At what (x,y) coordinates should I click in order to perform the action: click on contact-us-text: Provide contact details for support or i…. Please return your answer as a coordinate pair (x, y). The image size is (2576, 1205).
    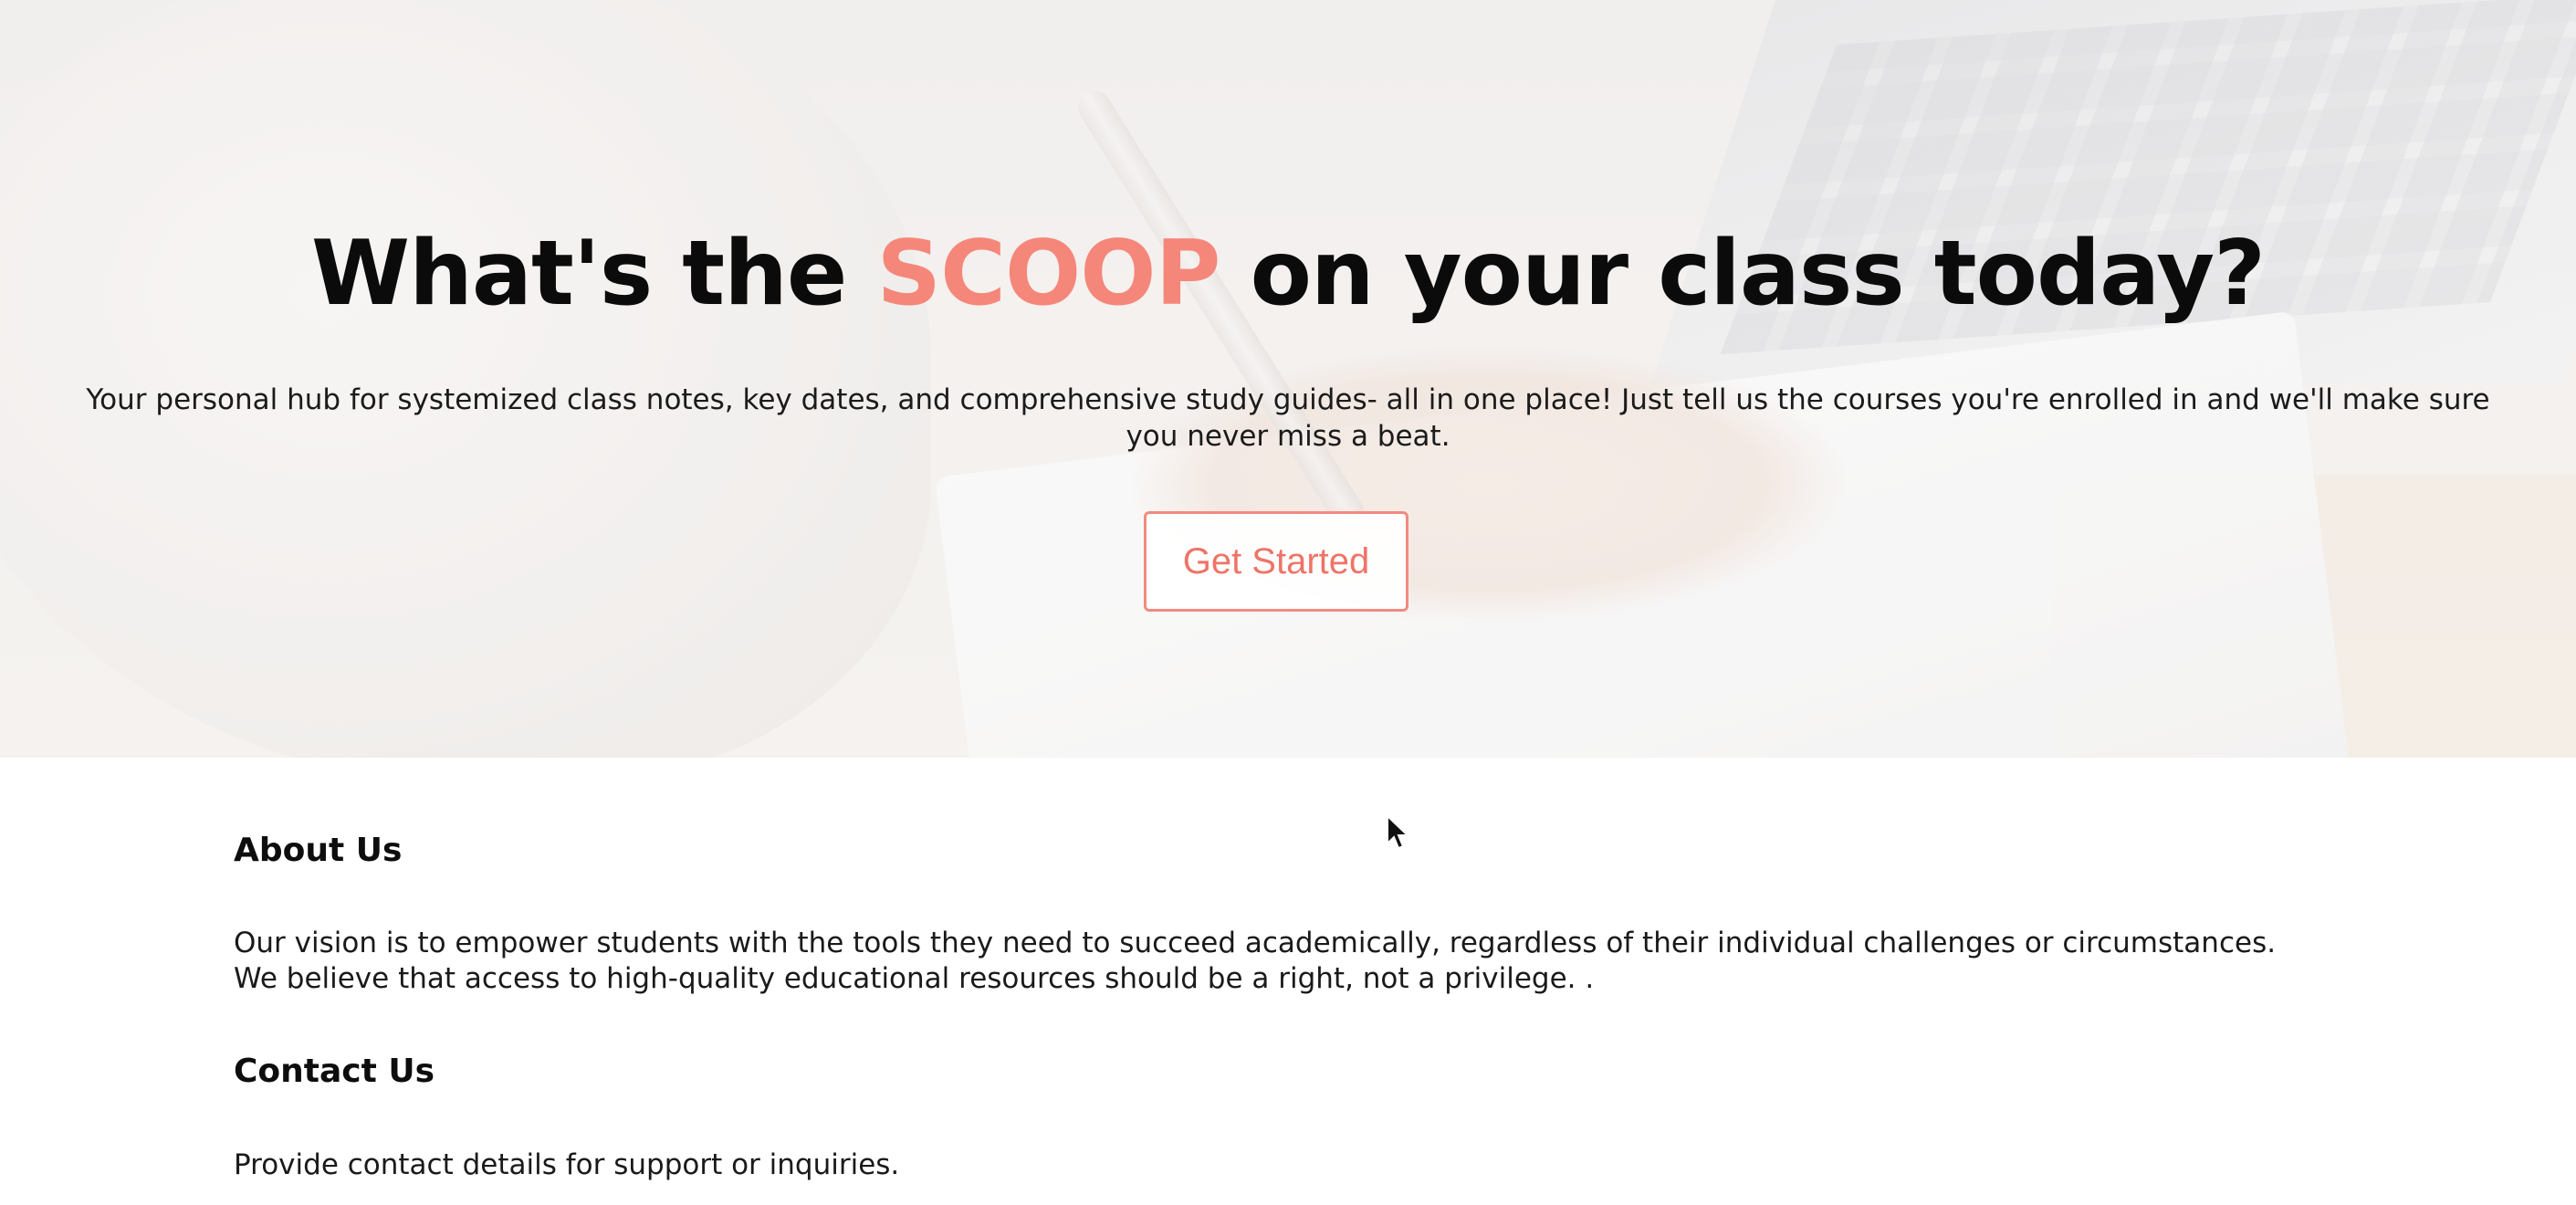
    Looking at the image, I should click on (567, 1164).